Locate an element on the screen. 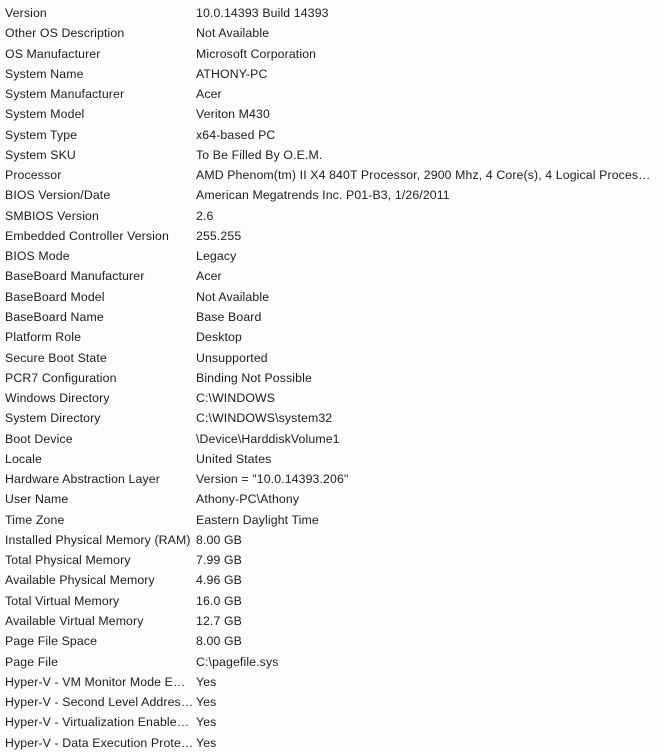 Image resolution: width=661 pixels, height=753 pixels. table-row: System Name ATHONY-PC is located at coordinates (330, 74).